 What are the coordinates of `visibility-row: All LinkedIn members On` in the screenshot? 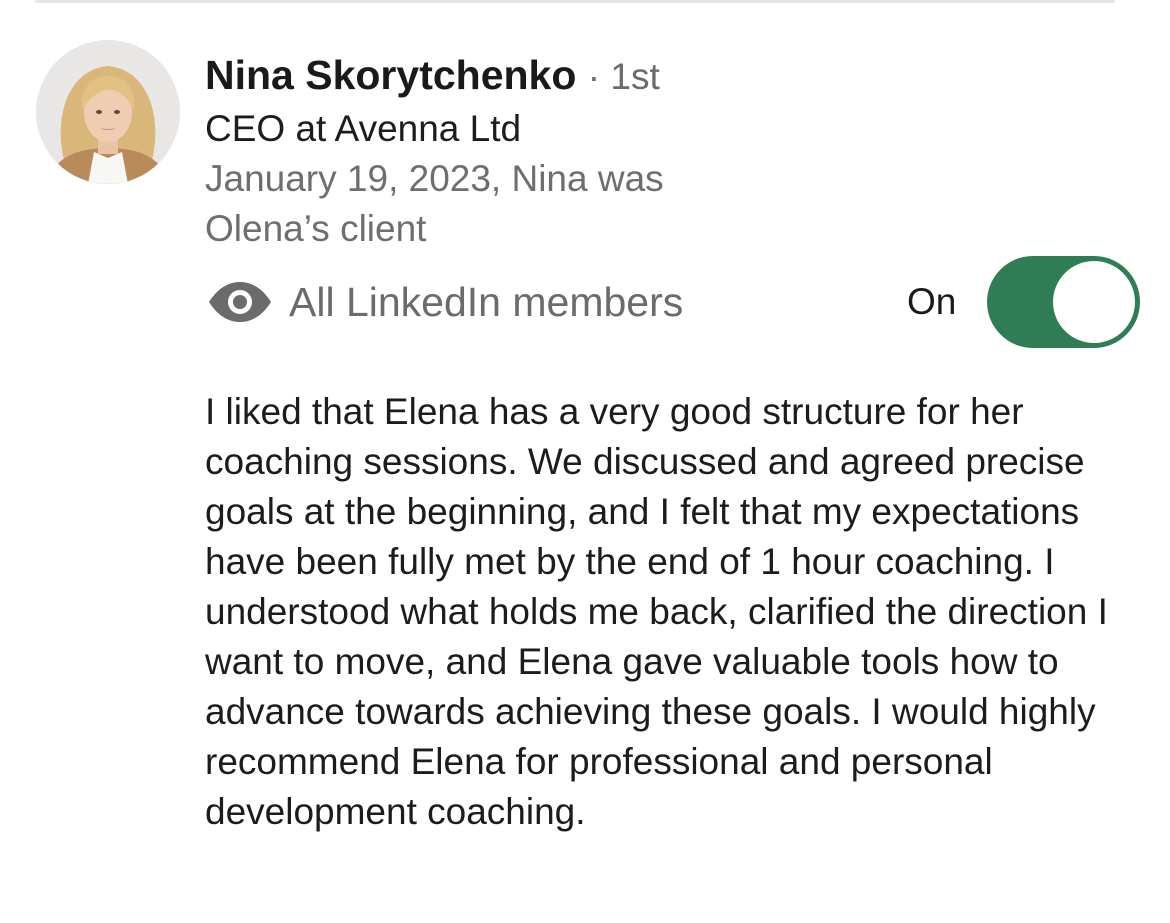 It's located at (672, 302).